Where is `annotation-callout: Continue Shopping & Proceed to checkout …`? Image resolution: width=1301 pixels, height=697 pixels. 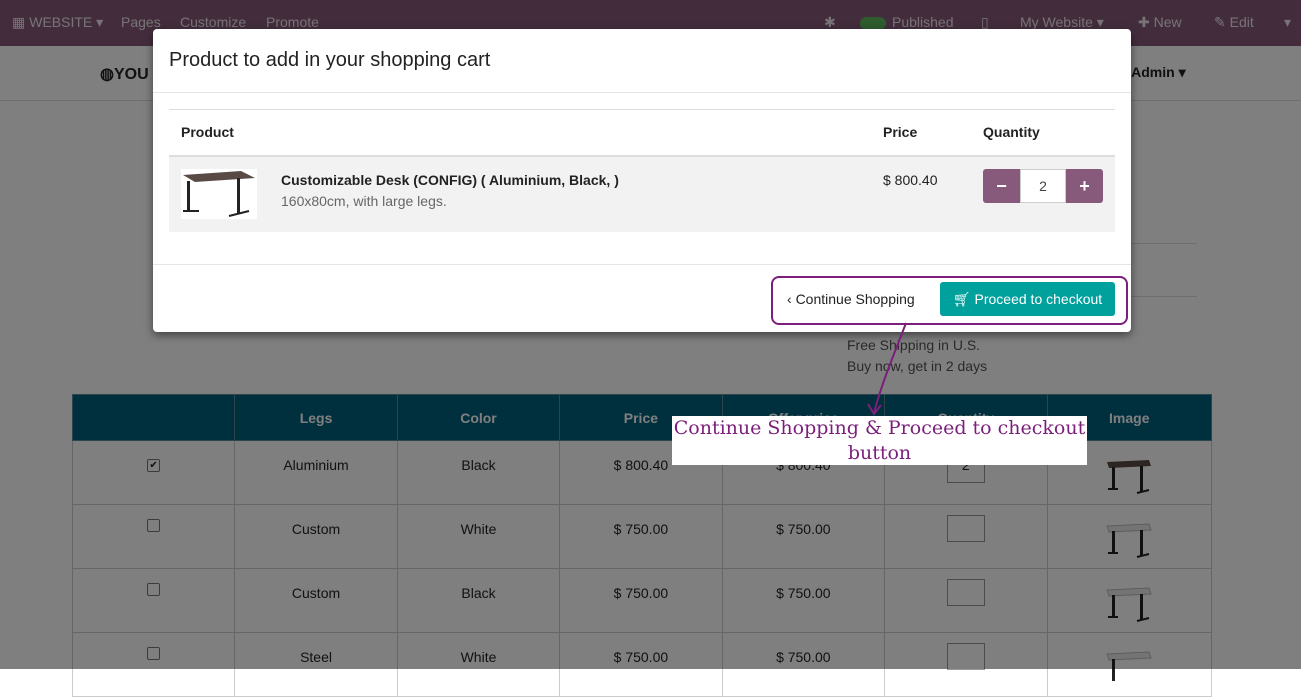
annotation-callout: Continue Shopping & Proceed to checkout … is located at coordinates (879, 440).